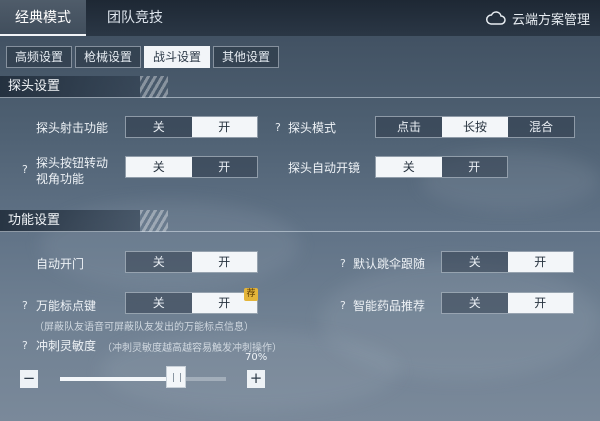  Describe the element at coordinates (108, 57) in the screenshot. I see `subtab-weapon-settings: 枪械设置` at that location.